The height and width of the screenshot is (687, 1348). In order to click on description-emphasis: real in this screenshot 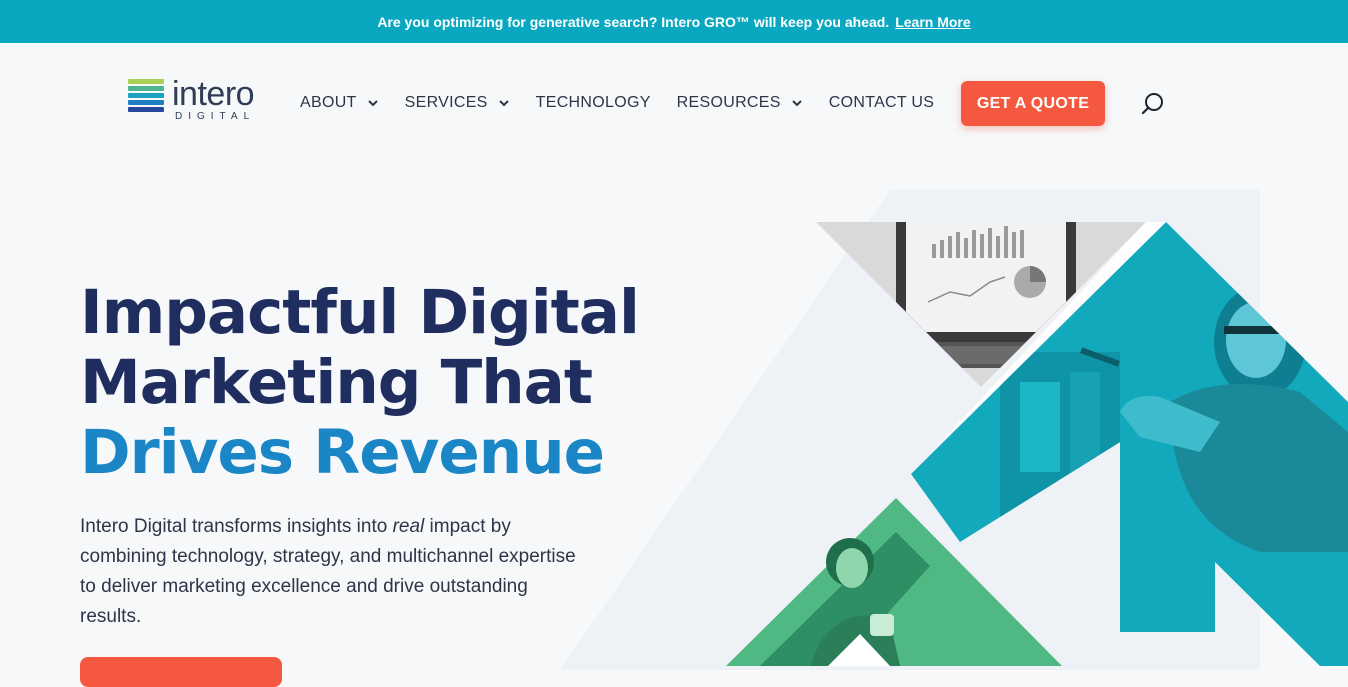, I will do `click(408, 526)`.